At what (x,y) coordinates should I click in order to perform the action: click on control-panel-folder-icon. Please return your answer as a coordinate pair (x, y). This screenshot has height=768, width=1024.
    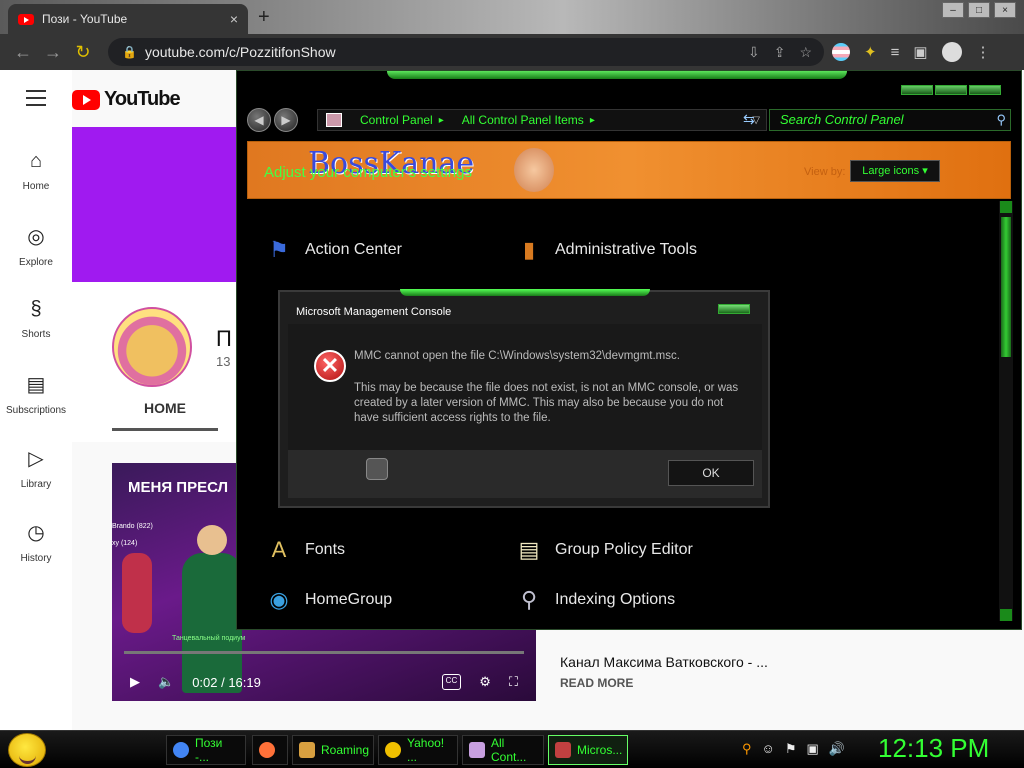
    Looking at the image, I should click on (334, 120).